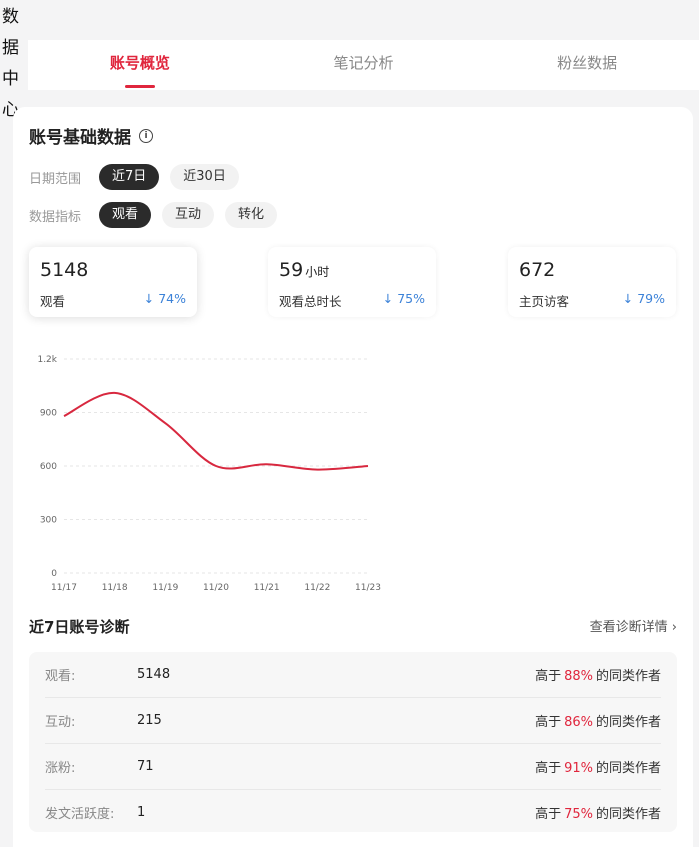  What do you see at coordinates (48, 414) in the screenshot?
I see `y-tick-label: 900` at bounding box center [48, 414].